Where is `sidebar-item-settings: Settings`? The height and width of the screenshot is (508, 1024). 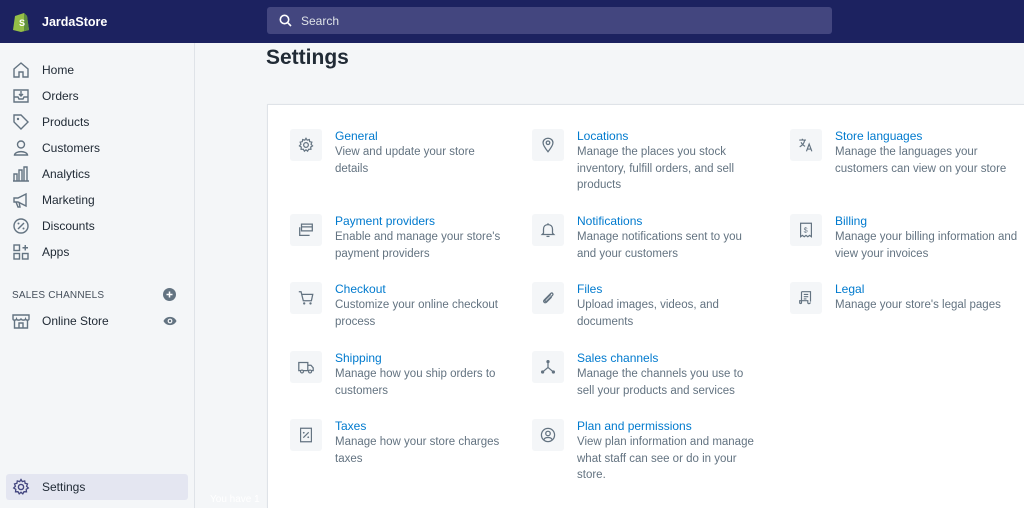 sidebar-item-settings: Settings is located at coordinates (97, 487).